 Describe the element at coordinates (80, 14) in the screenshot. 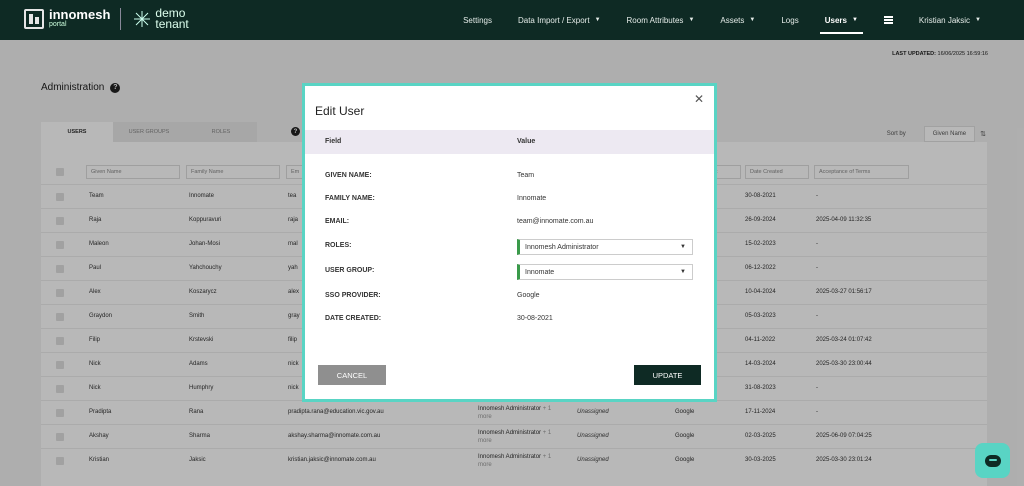

I see `brand-name: innomesh` at that location.